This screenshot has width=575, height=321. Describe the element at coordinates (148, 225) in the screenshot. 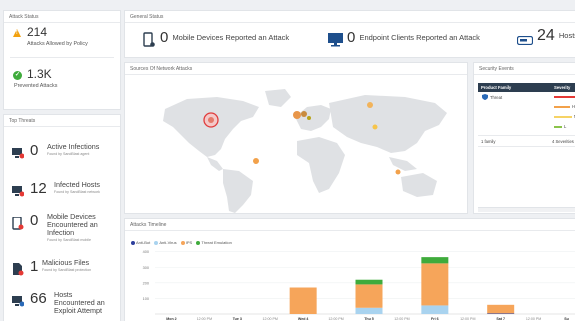

I see `timeline-title: Attacks Timeline` at that location.